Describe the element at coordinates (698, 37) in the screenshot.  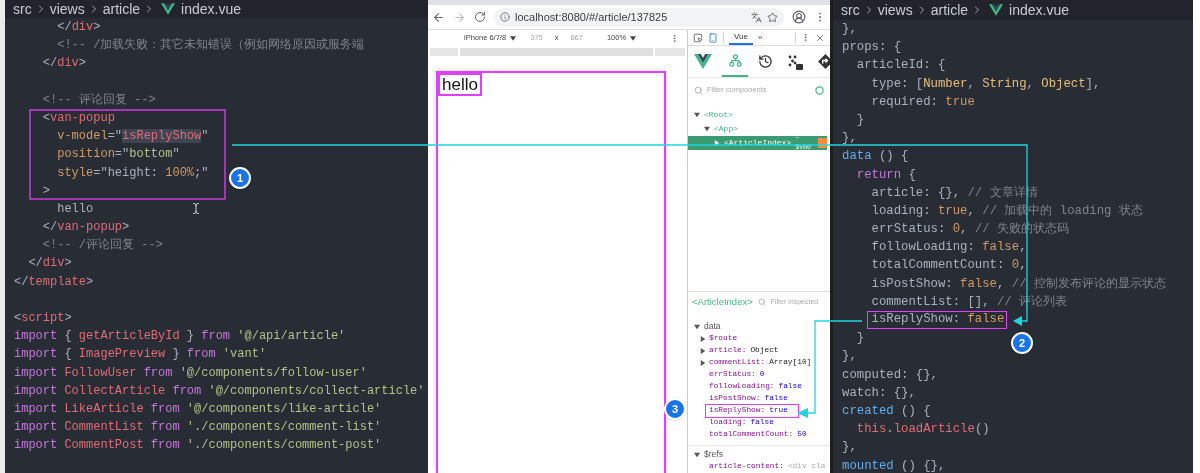
I see `inspect-icon` at that location.